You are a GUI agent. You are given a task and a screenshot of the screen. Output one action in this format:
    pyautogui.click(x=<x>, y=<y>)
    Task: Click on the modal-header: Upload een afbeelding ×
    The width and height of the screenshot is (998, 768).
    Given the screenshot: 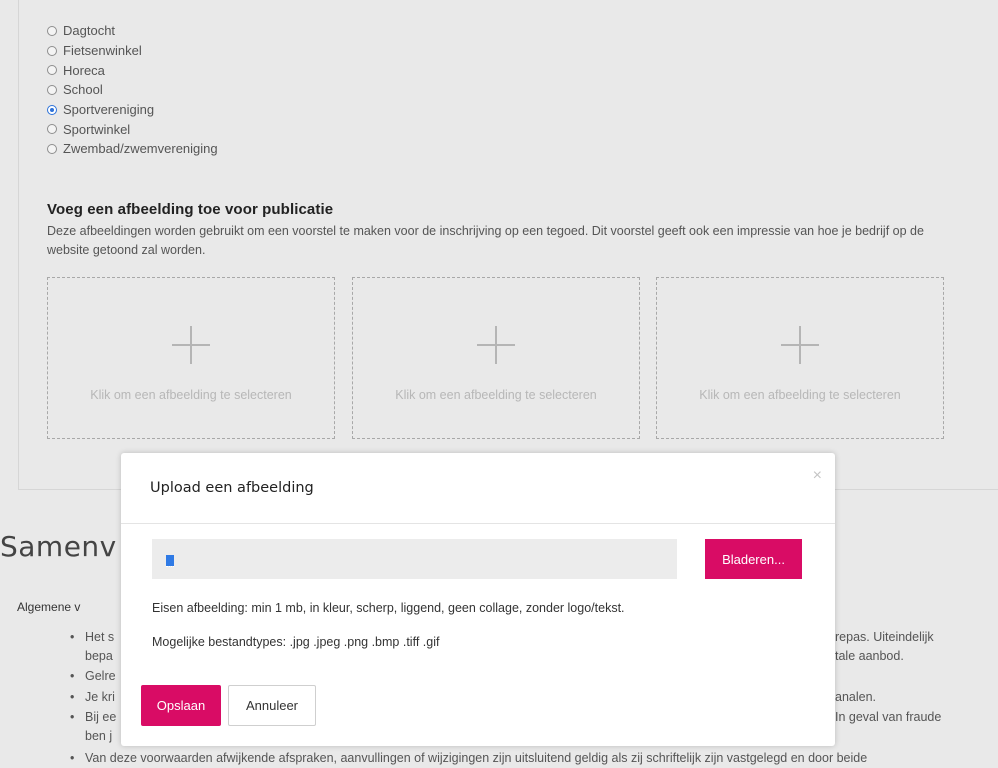 What is the action you would take?
    pyautogui.click(x=478, y=488)
    